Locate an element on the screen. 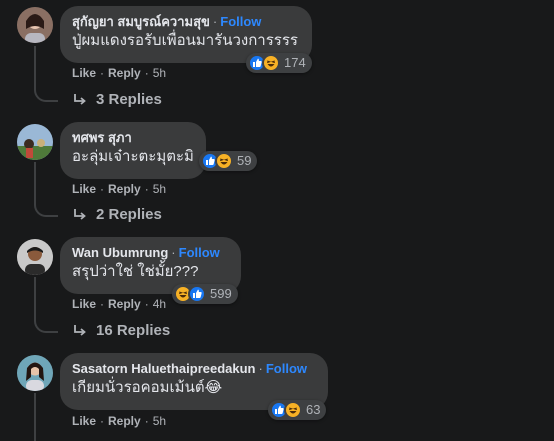 Image resolution: width=554 pixels, height=441 pixels. view-replies-button: 3 Replies is located at coordinates (117, 100).